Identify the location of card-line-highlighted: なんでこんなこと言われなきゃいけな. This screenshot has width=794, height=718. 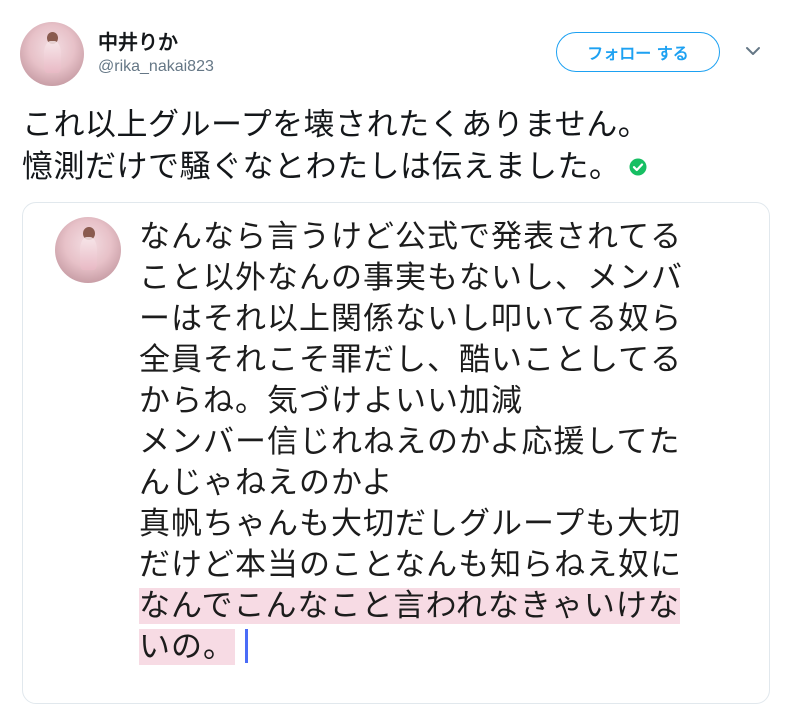
(449, 606).